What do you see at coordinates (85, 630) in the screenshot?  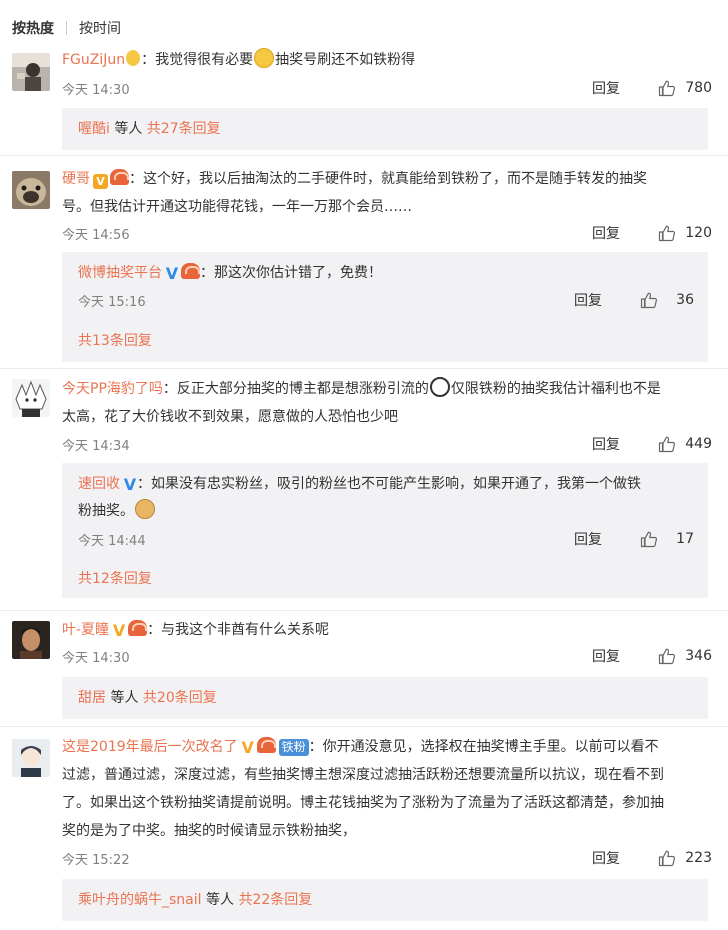 I see `username: 叶-夏瞳` at bounding box center [85, 630].